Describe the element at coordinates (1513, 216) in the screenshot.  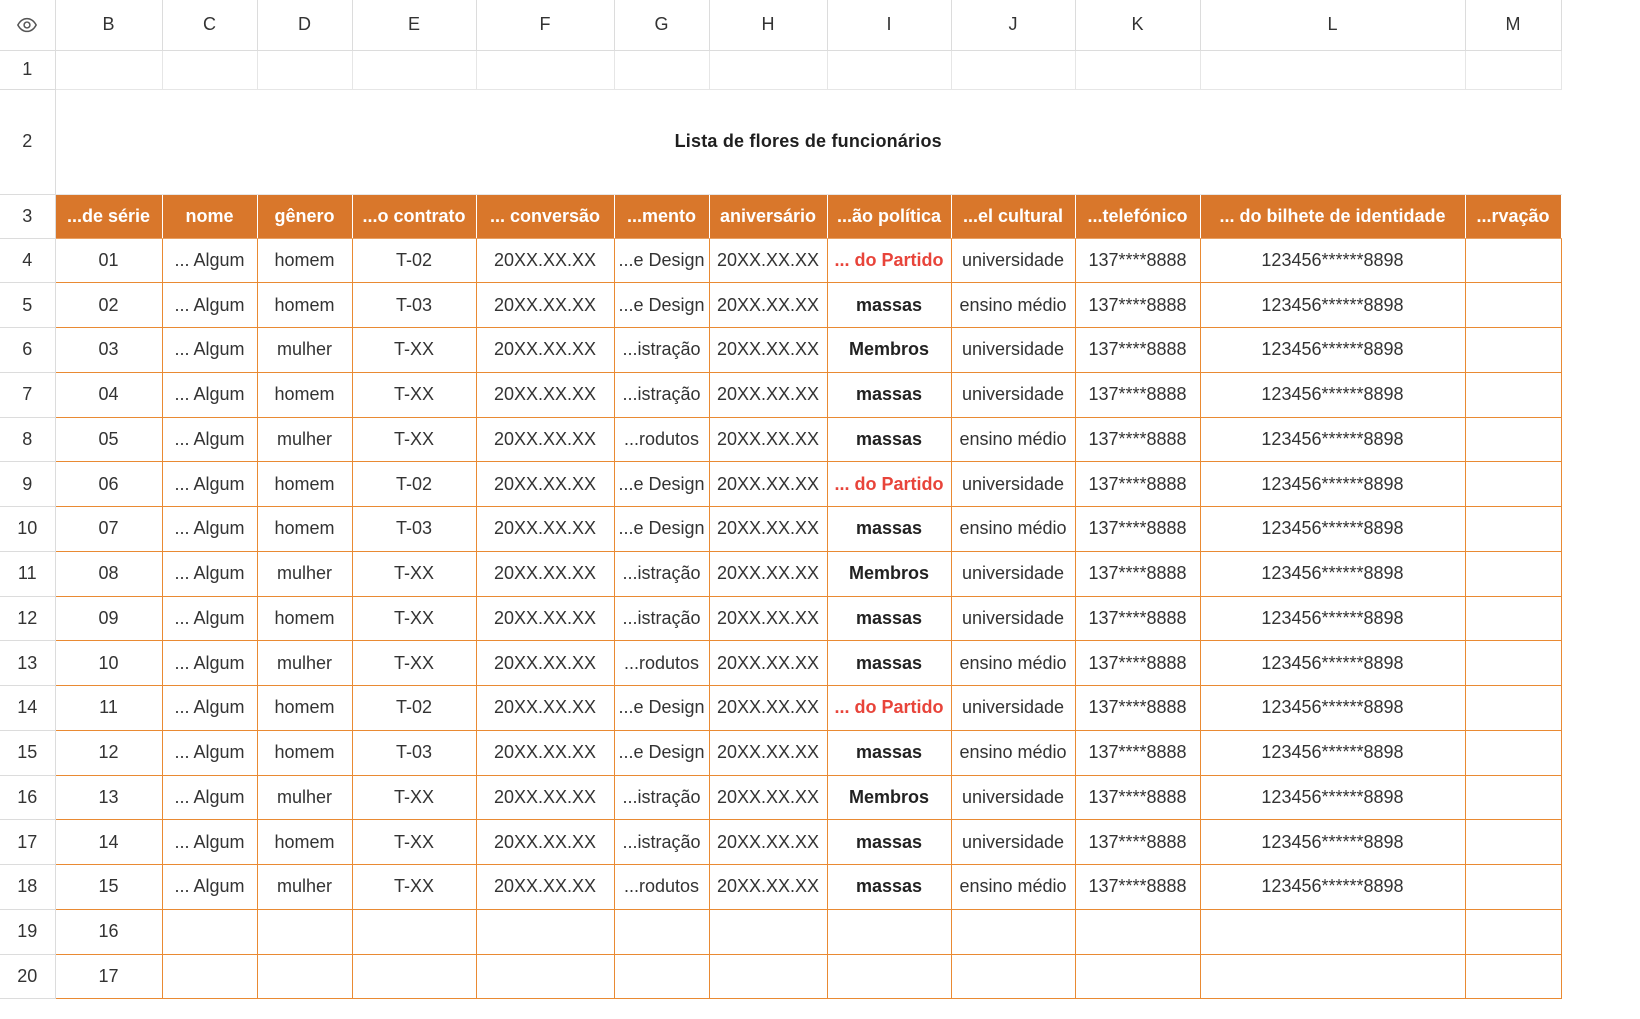
I see `table-header-cell: ...rvação` at that location.